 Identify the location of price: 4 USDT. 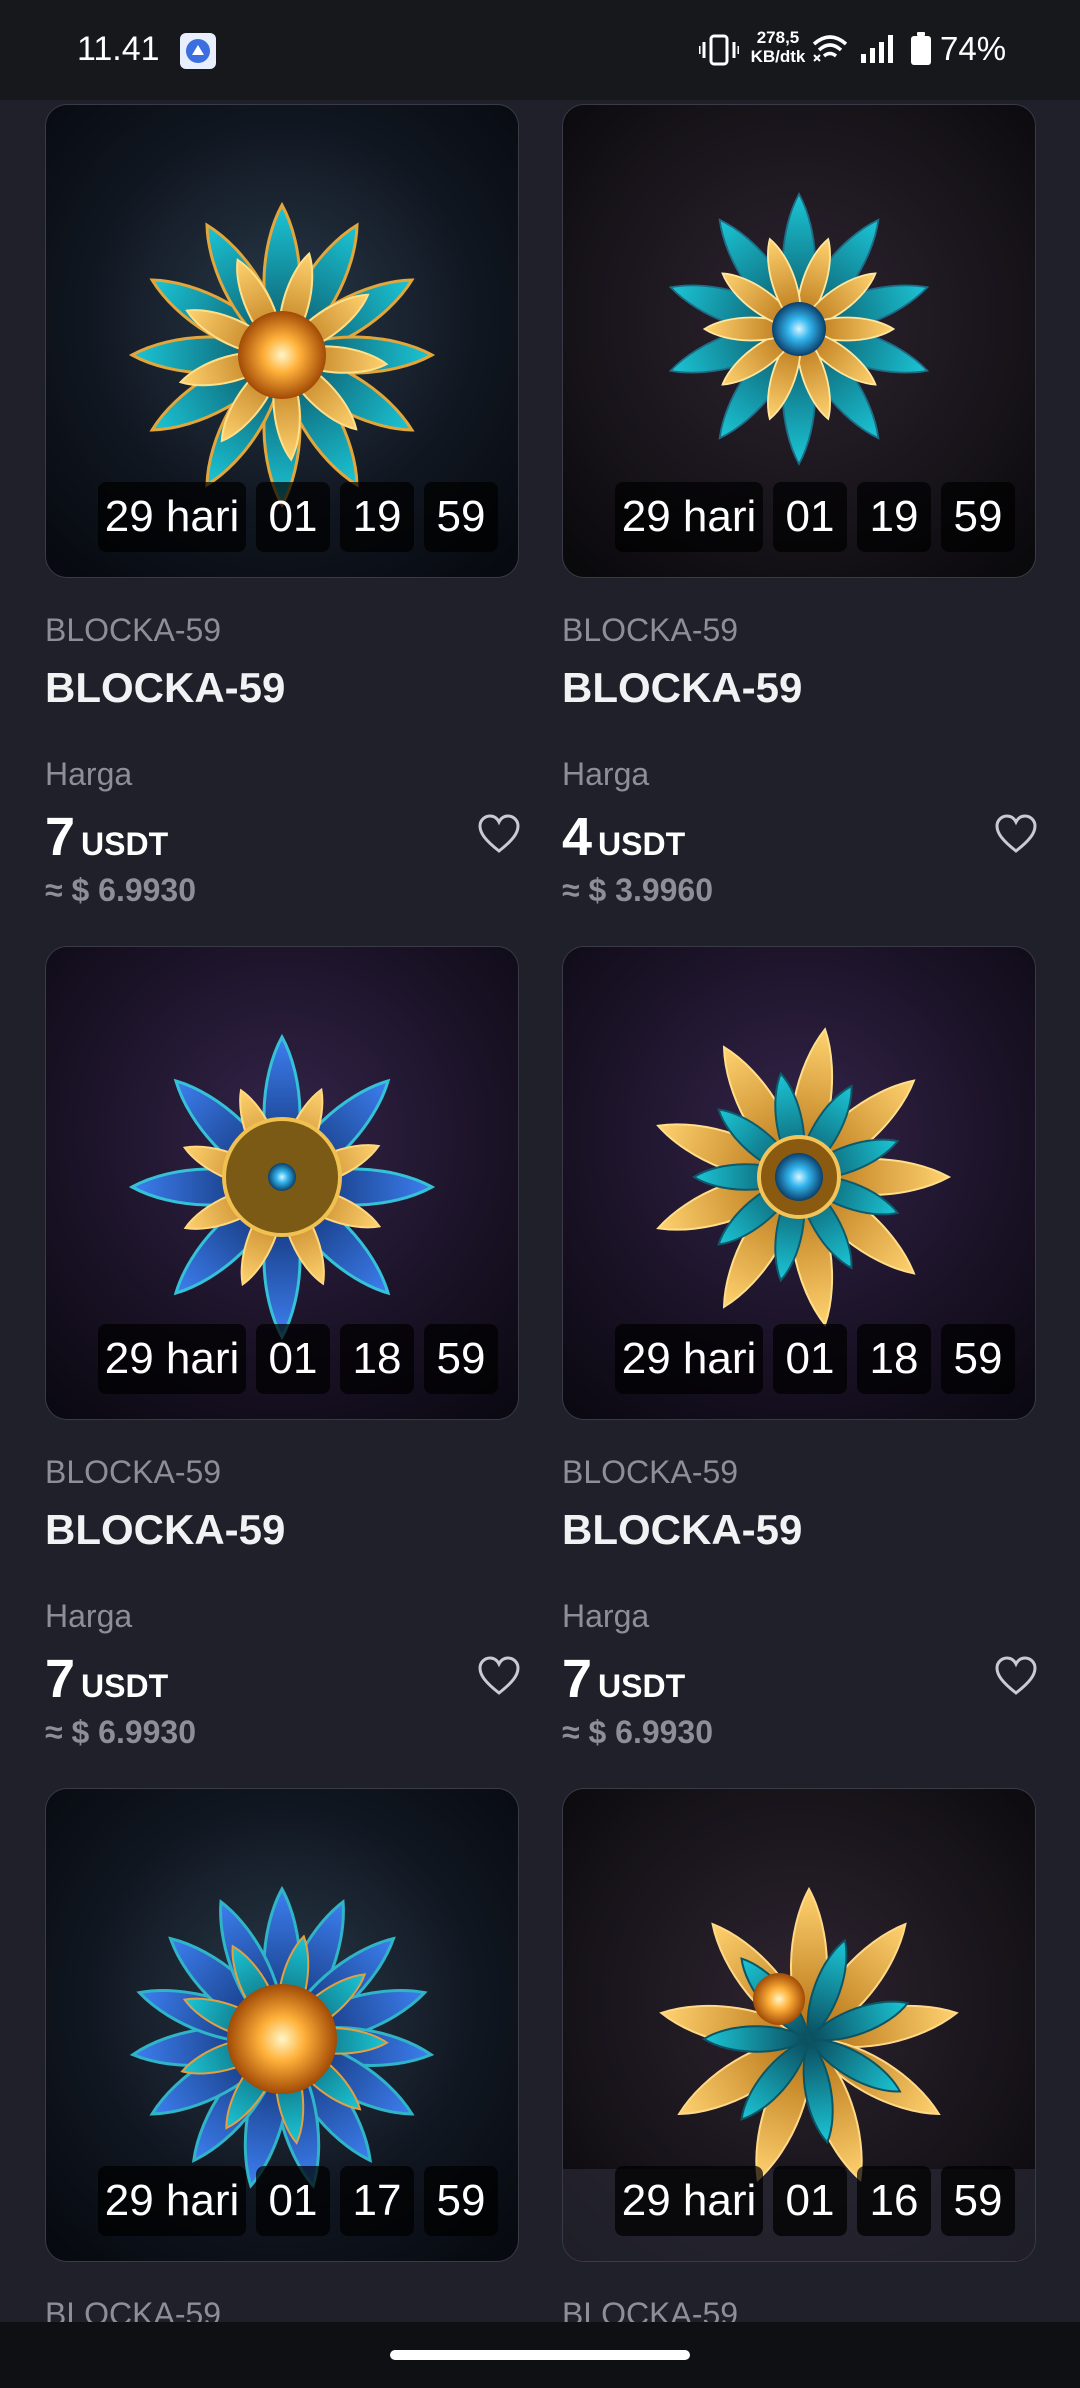
(623, 837).